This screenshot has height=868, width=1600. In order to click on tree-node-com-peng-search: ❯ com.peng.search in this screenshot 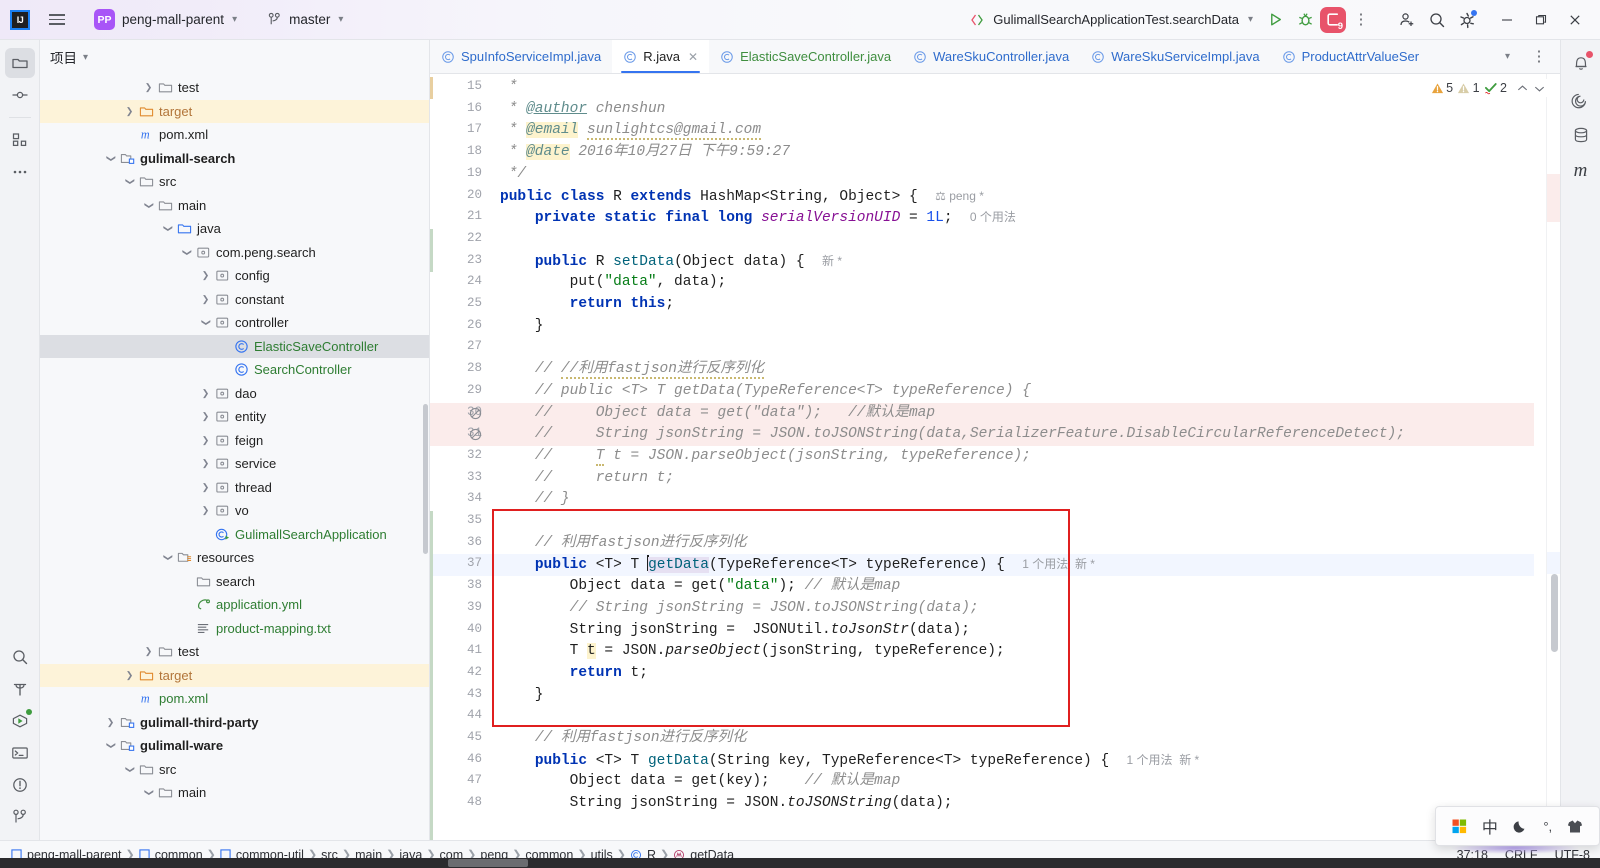, I will do `click(234, 253)`.